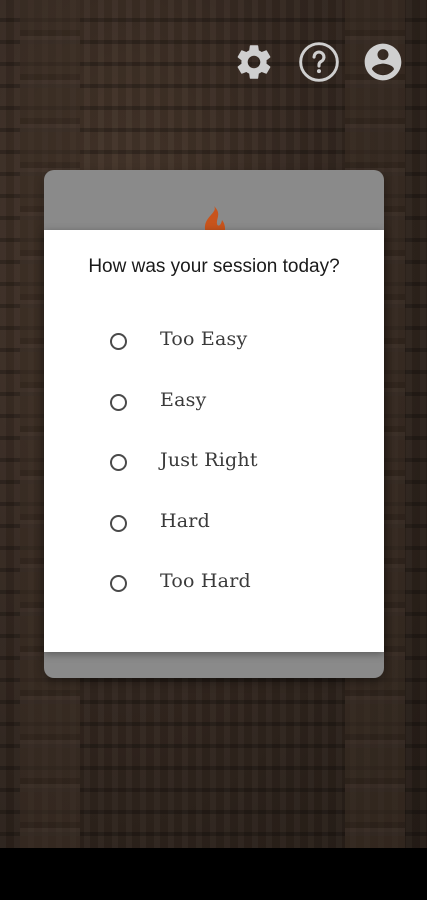  What do you see at coordinates (213, 874) in the screenshot?
I see `system-navigation-bar` at bounding box center [213, 874].